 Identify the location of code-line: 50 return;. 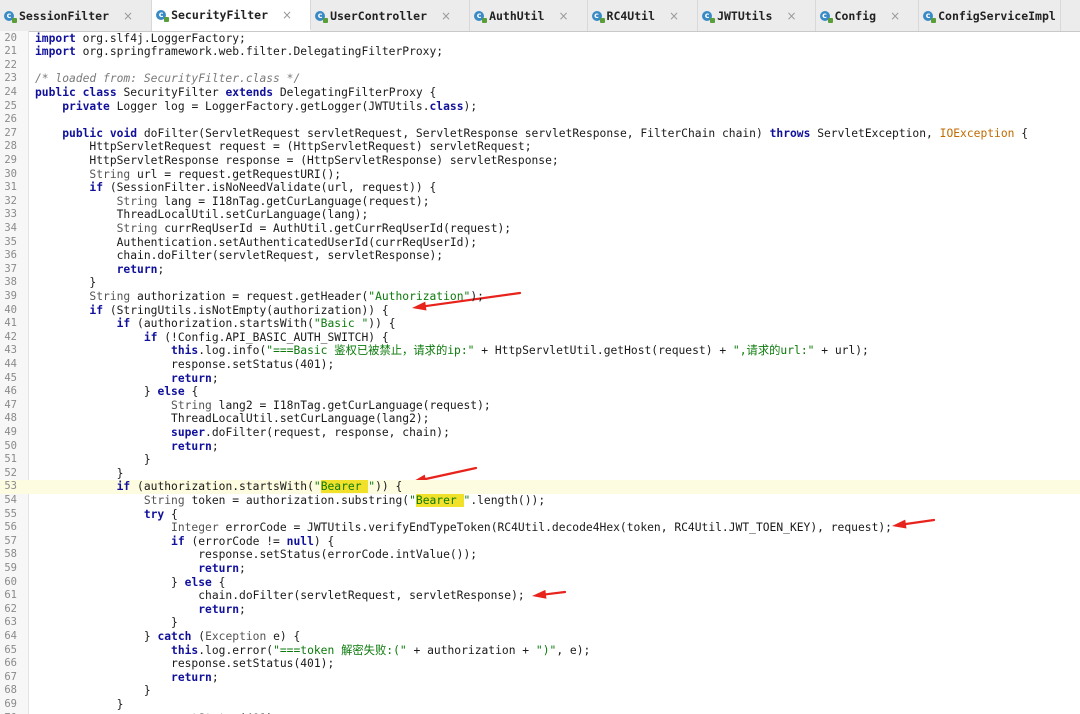
(540, 447).